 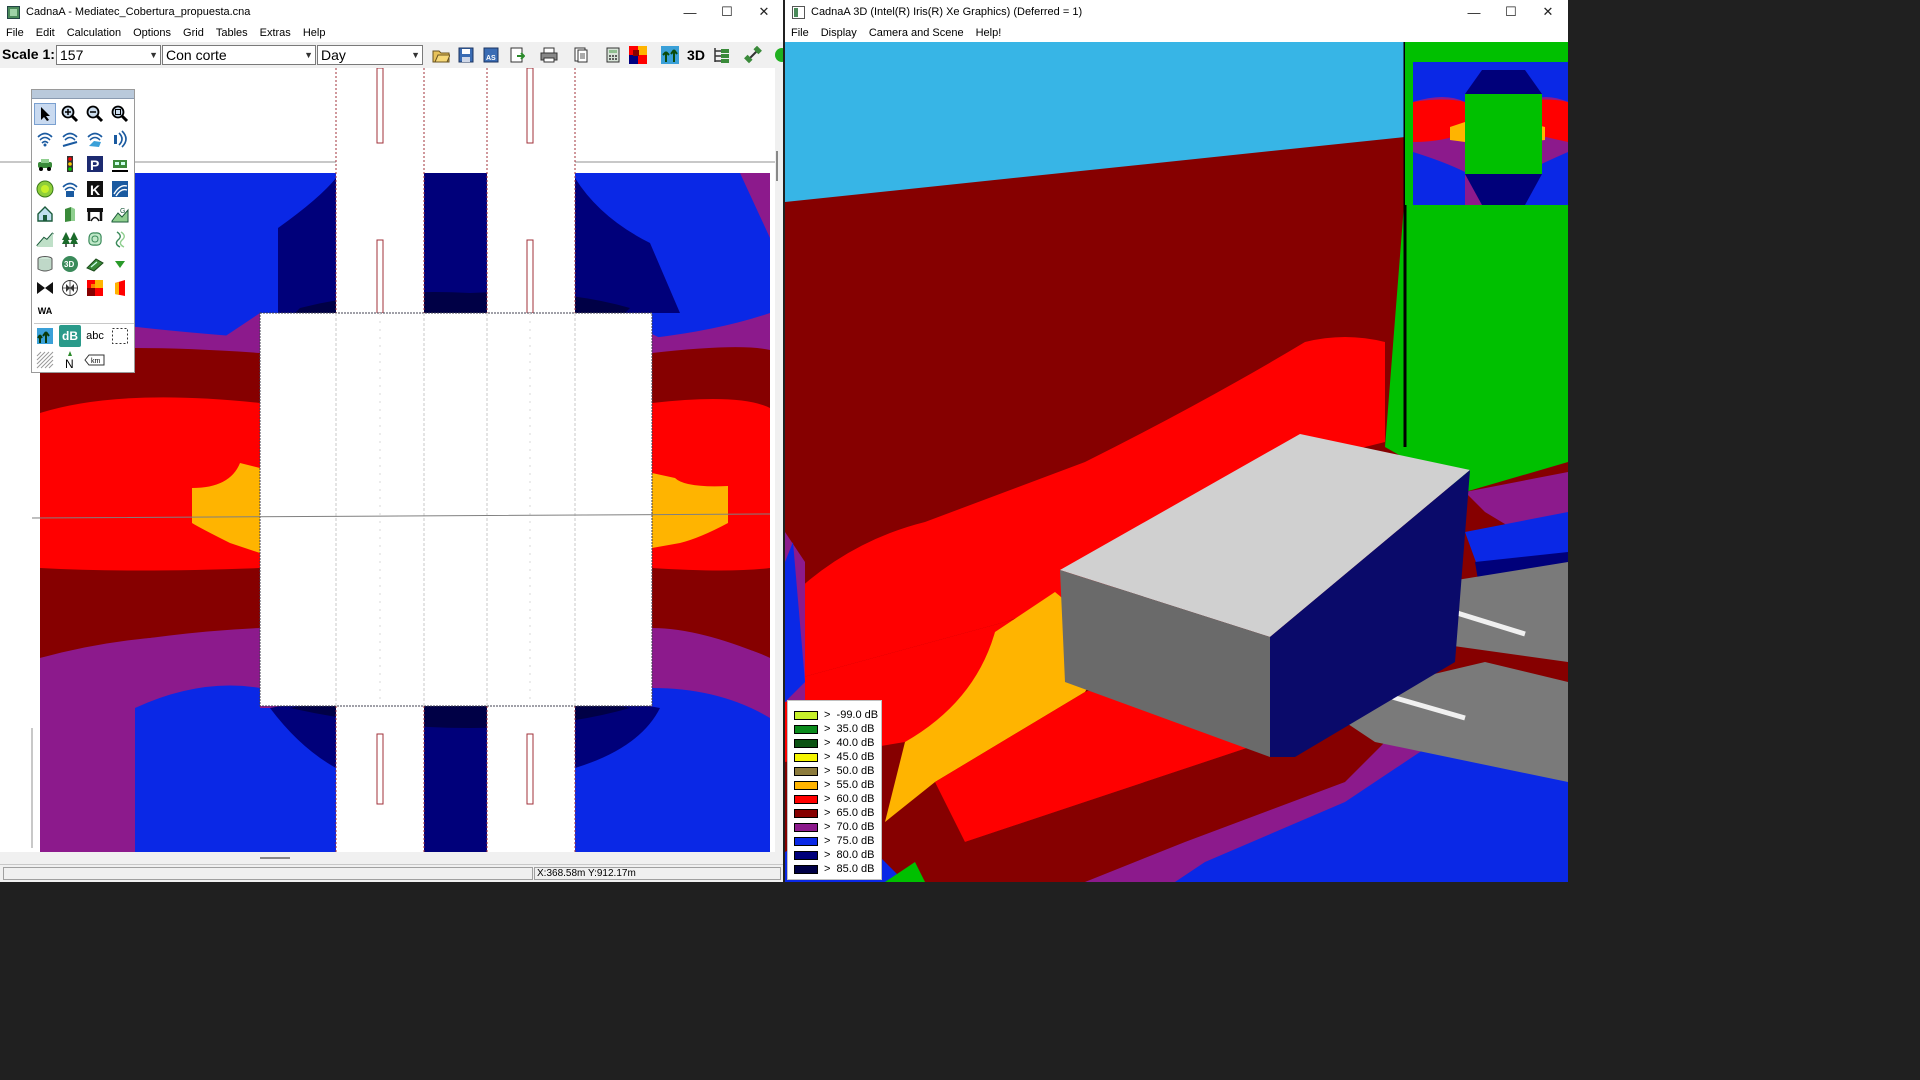 I want to click on 3d-button: 3D, so click(x=696, y=55).